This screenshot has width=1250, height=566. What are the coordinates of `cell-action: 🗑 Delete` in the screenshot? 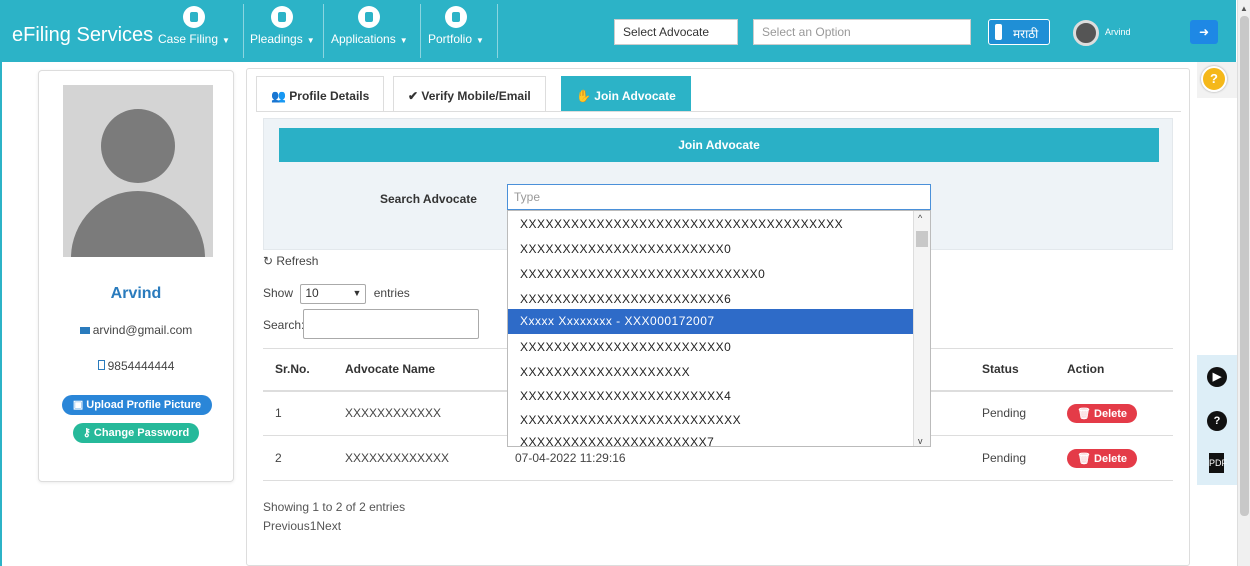 It's located at (1114, 458).